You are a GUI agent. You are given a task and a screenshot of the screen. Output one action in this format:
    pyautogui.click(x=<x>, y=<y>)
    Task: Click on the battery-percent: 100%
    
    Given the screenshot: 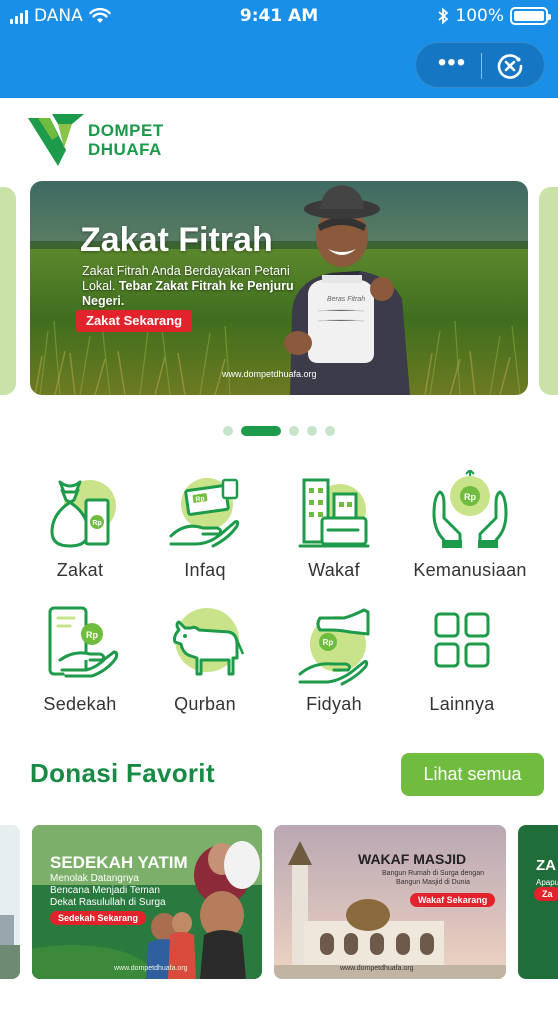 What is the action you would take?
    pyautogui.click(x=479, y=16)
    